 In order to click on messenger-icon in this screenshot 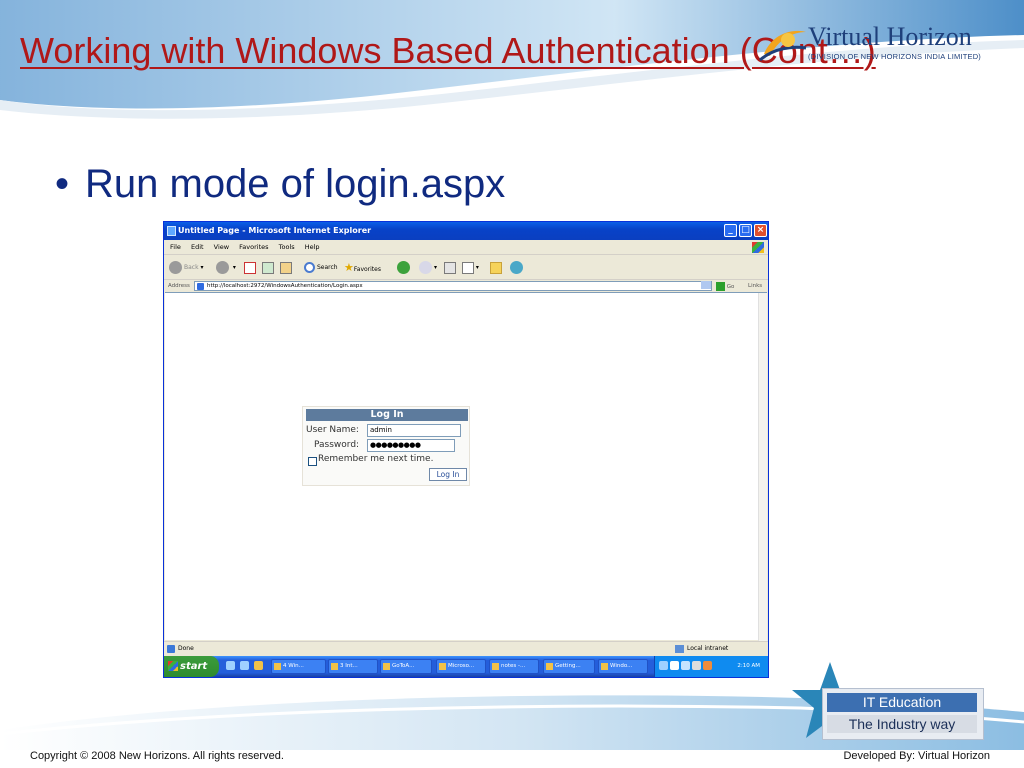, I will do `click(516, 267)`.